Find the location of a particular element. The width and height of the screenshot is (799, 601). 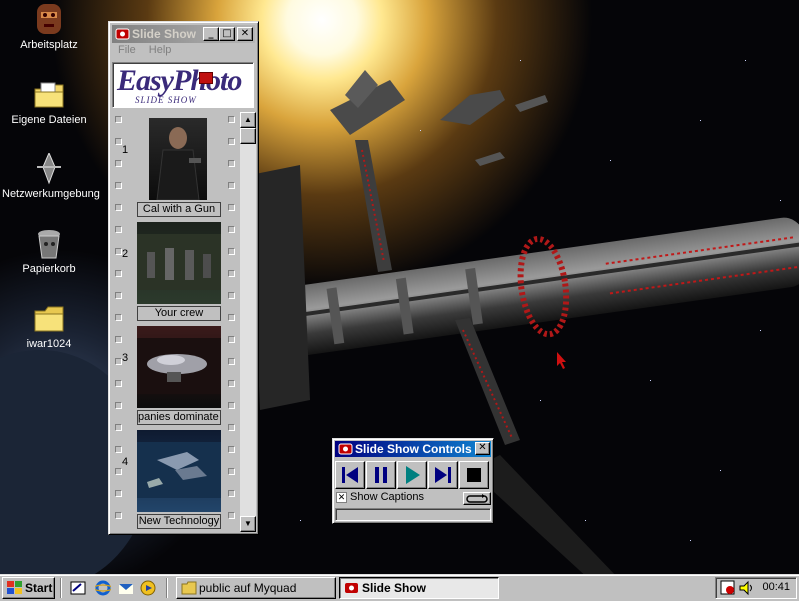

desktop-icon-label: Eigene Dateien is located at coordinates (49, 120).